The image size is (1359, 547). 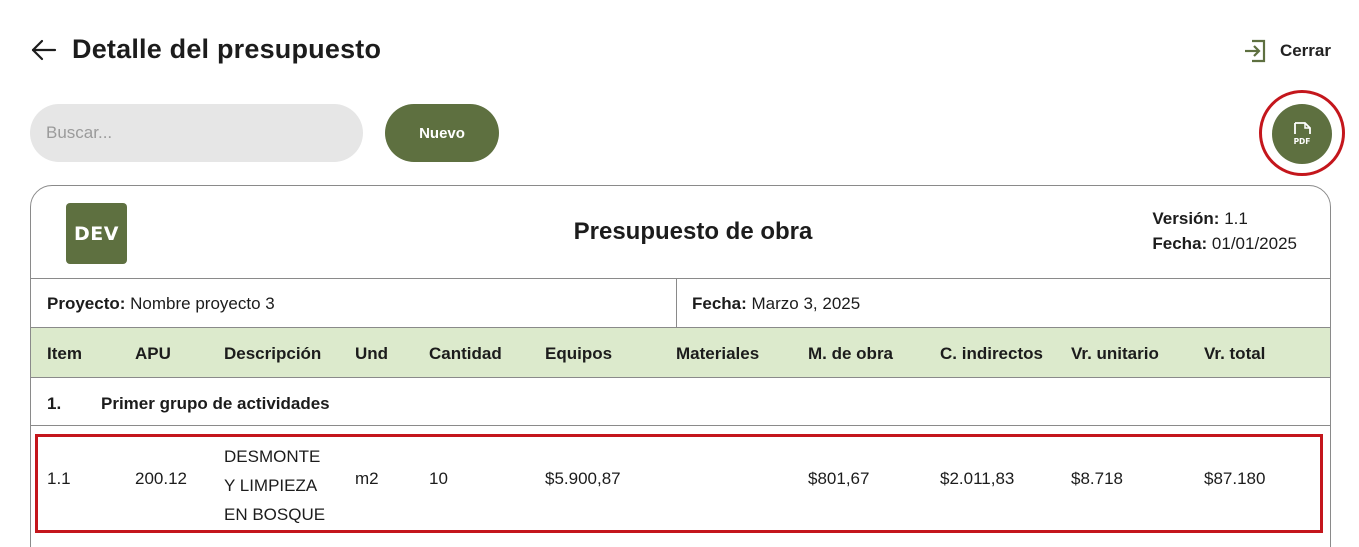 I want to click on version-line: Versión: 1.1, so click(x=1224, y=218).